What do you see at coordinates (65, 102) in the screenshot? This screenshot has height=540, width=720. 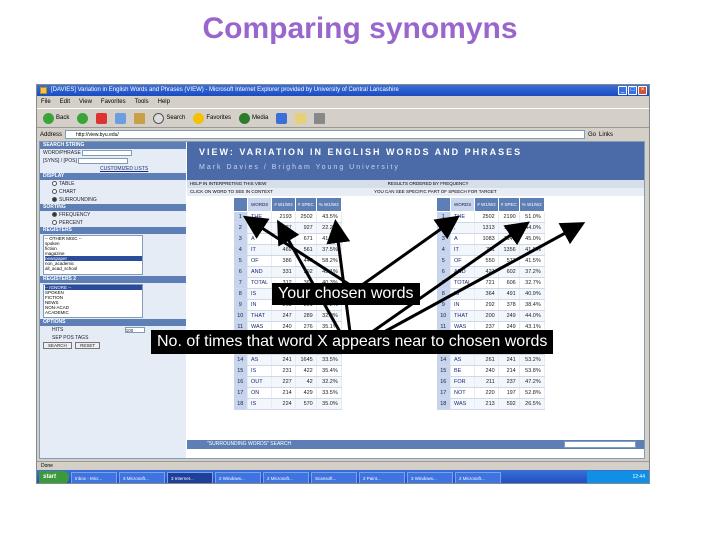 I see `menu-edit: Edit` at bounding box center [65, 102].